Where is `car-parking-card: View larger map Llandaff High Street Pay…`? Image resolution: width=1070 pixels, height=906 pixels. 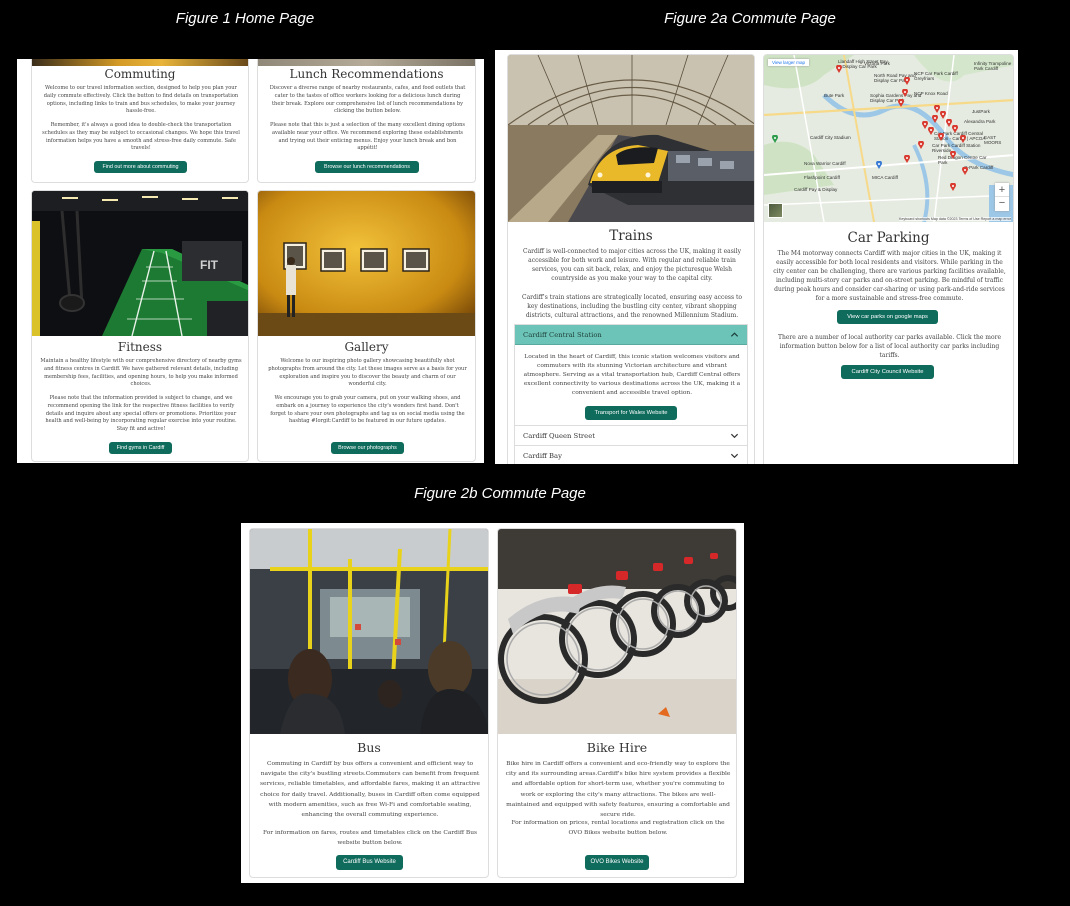
car-parking-card: View larger map Llandaff High Street Pay… is located at coordinates (888, 259).